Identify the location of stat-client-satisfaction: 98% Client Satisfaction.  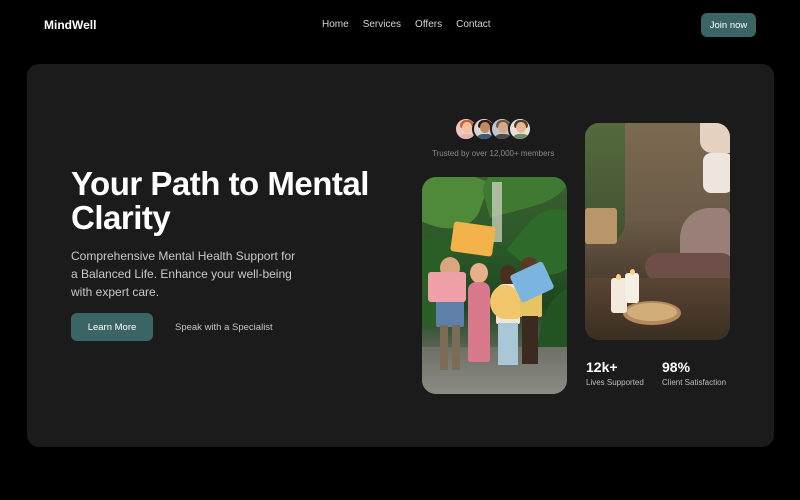
(694, 373).